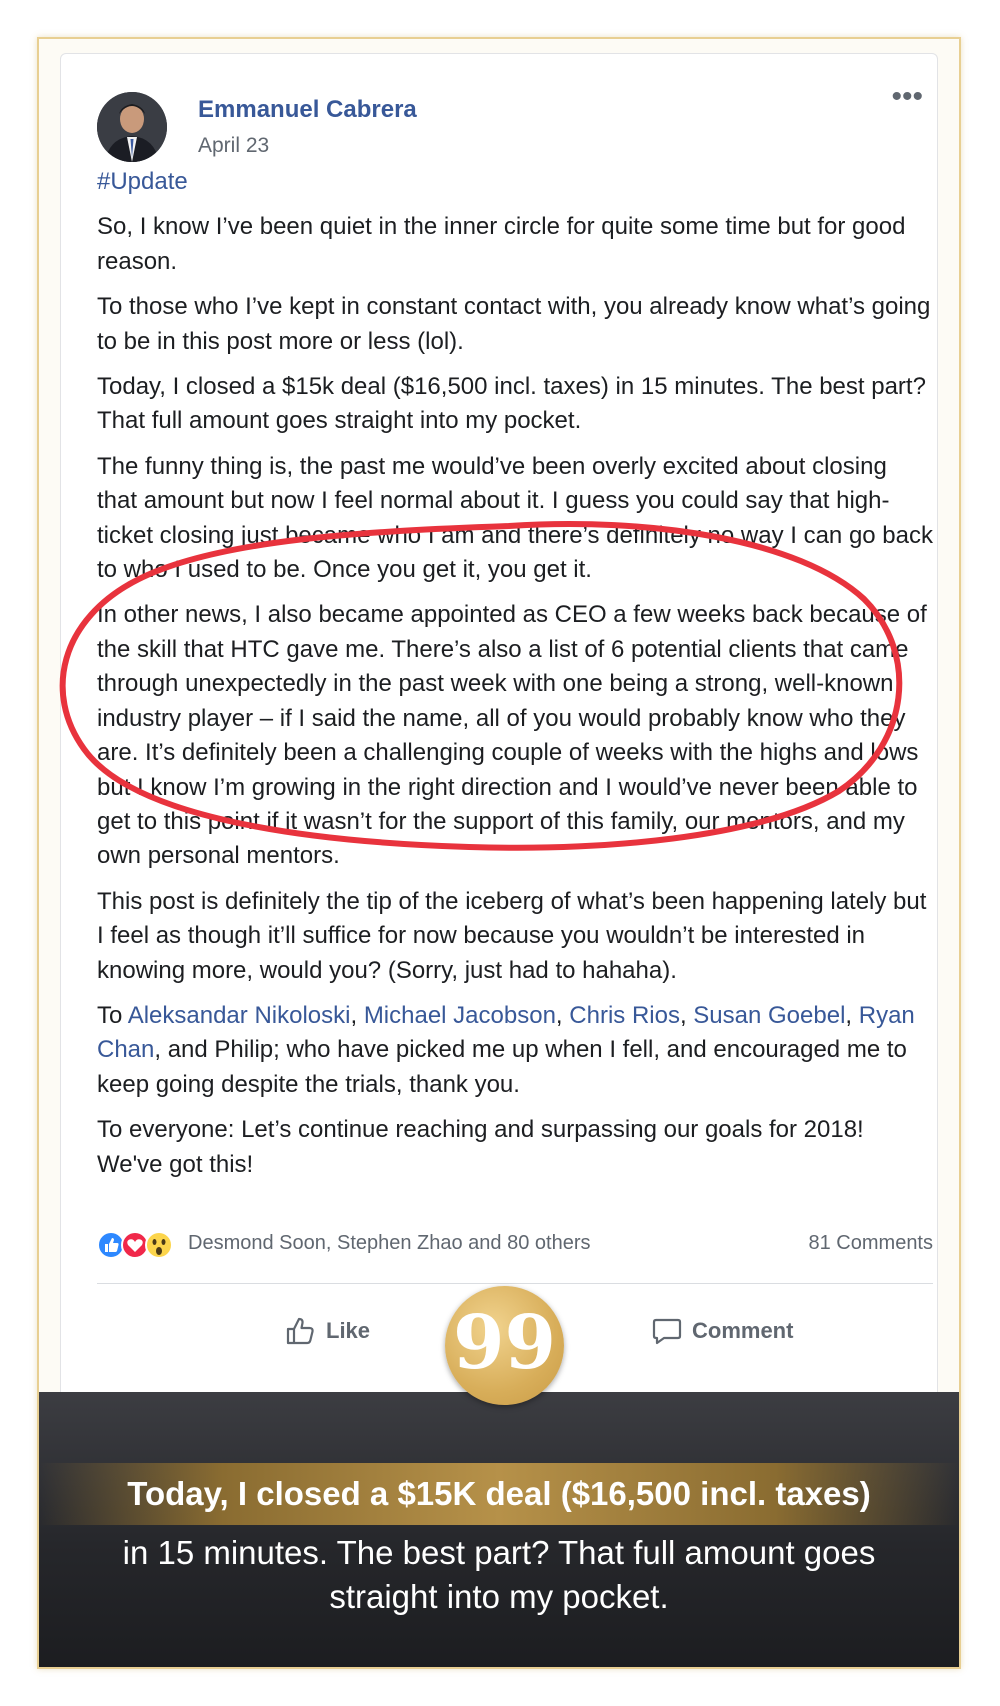  I want to click on thumbs-up-icon, so click(300, 1331).